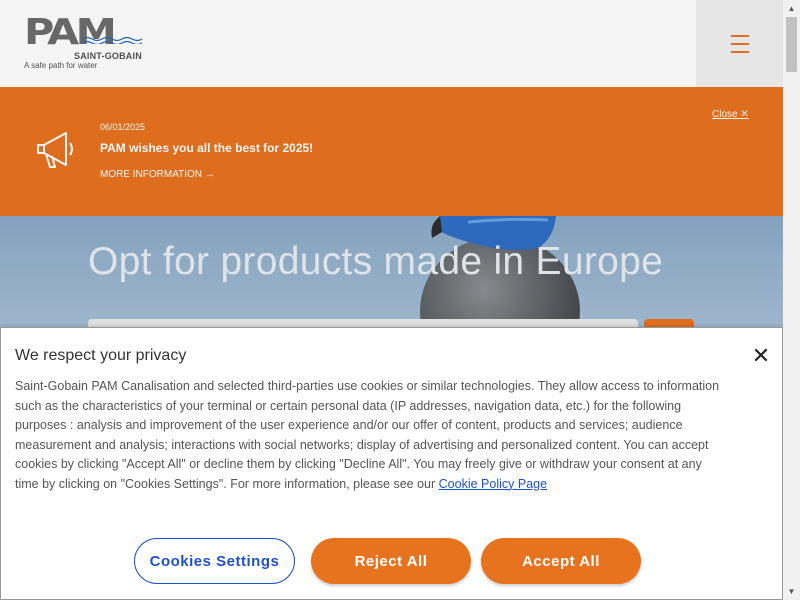  I want to click on logo-wordmark: PAM, so click(70, 32).